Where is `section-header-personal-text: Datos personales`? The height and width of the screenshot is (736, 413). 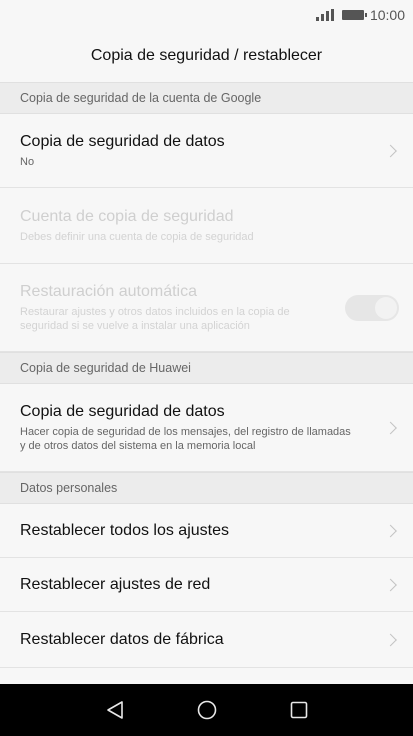 section-header-personal-text: Datos personales is located at coordinates (69, 488).